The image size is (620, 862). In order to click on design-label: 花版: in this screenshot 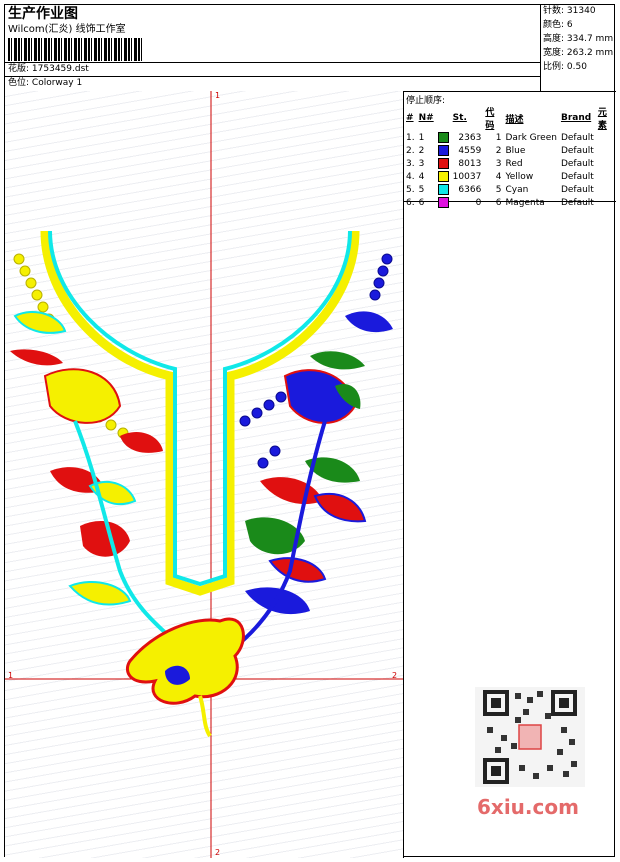, I will do `click(19, 69)`.